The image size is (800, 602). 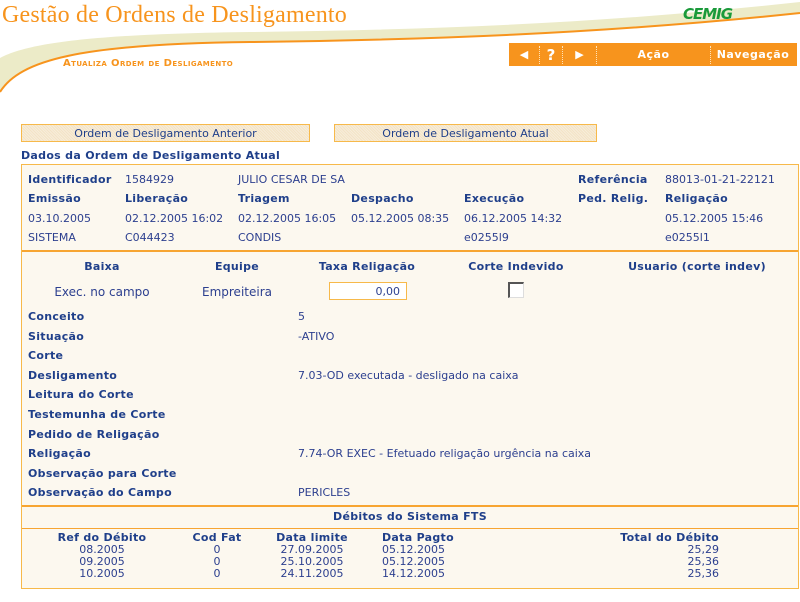 I want to click on religacao-user: e0255l1, so click(x=687, y=237).